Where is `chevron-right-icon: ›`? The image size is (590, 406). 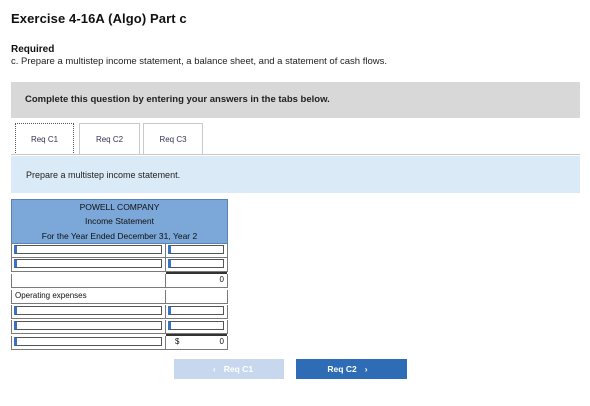 chevron-right-icon: › is located at coordinates (366, 369).